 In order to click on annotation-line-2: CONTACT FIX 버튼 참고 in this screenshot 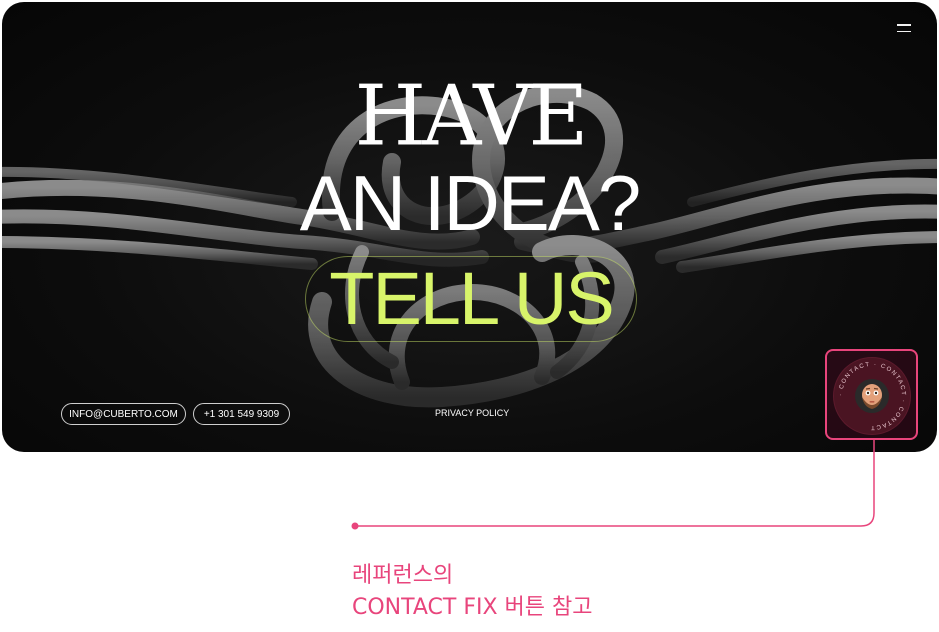, I will do `click(472, 607)`.